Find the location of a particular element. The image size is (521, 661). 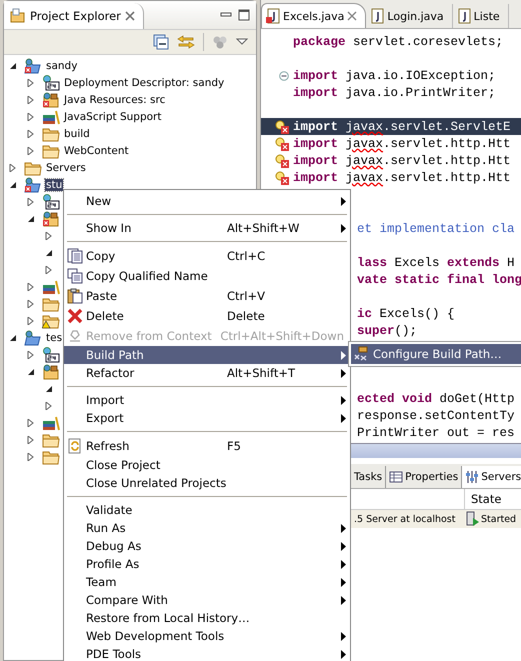

tree-item: Deployment Descriptor: sandy is located at coordinates (144, 82).